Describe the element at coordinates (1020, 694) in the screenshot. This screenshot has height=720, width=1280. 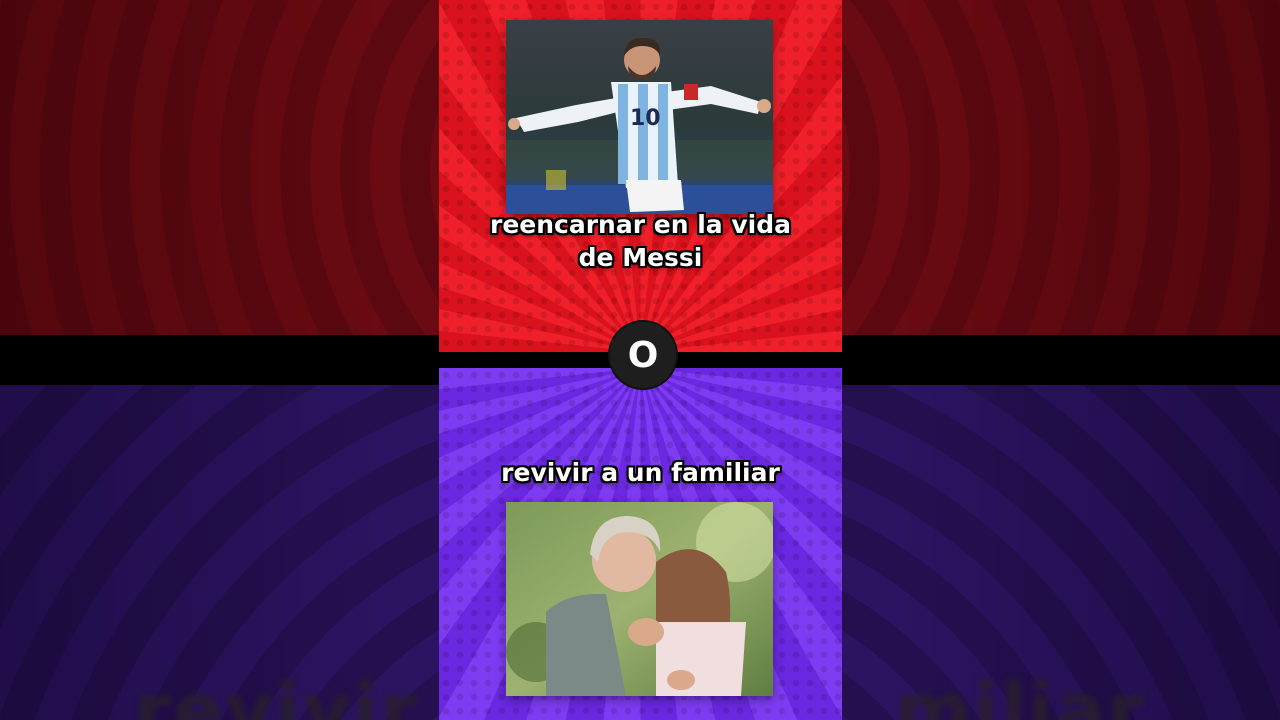
I see `blurred-caption-right: miliar` at that location.